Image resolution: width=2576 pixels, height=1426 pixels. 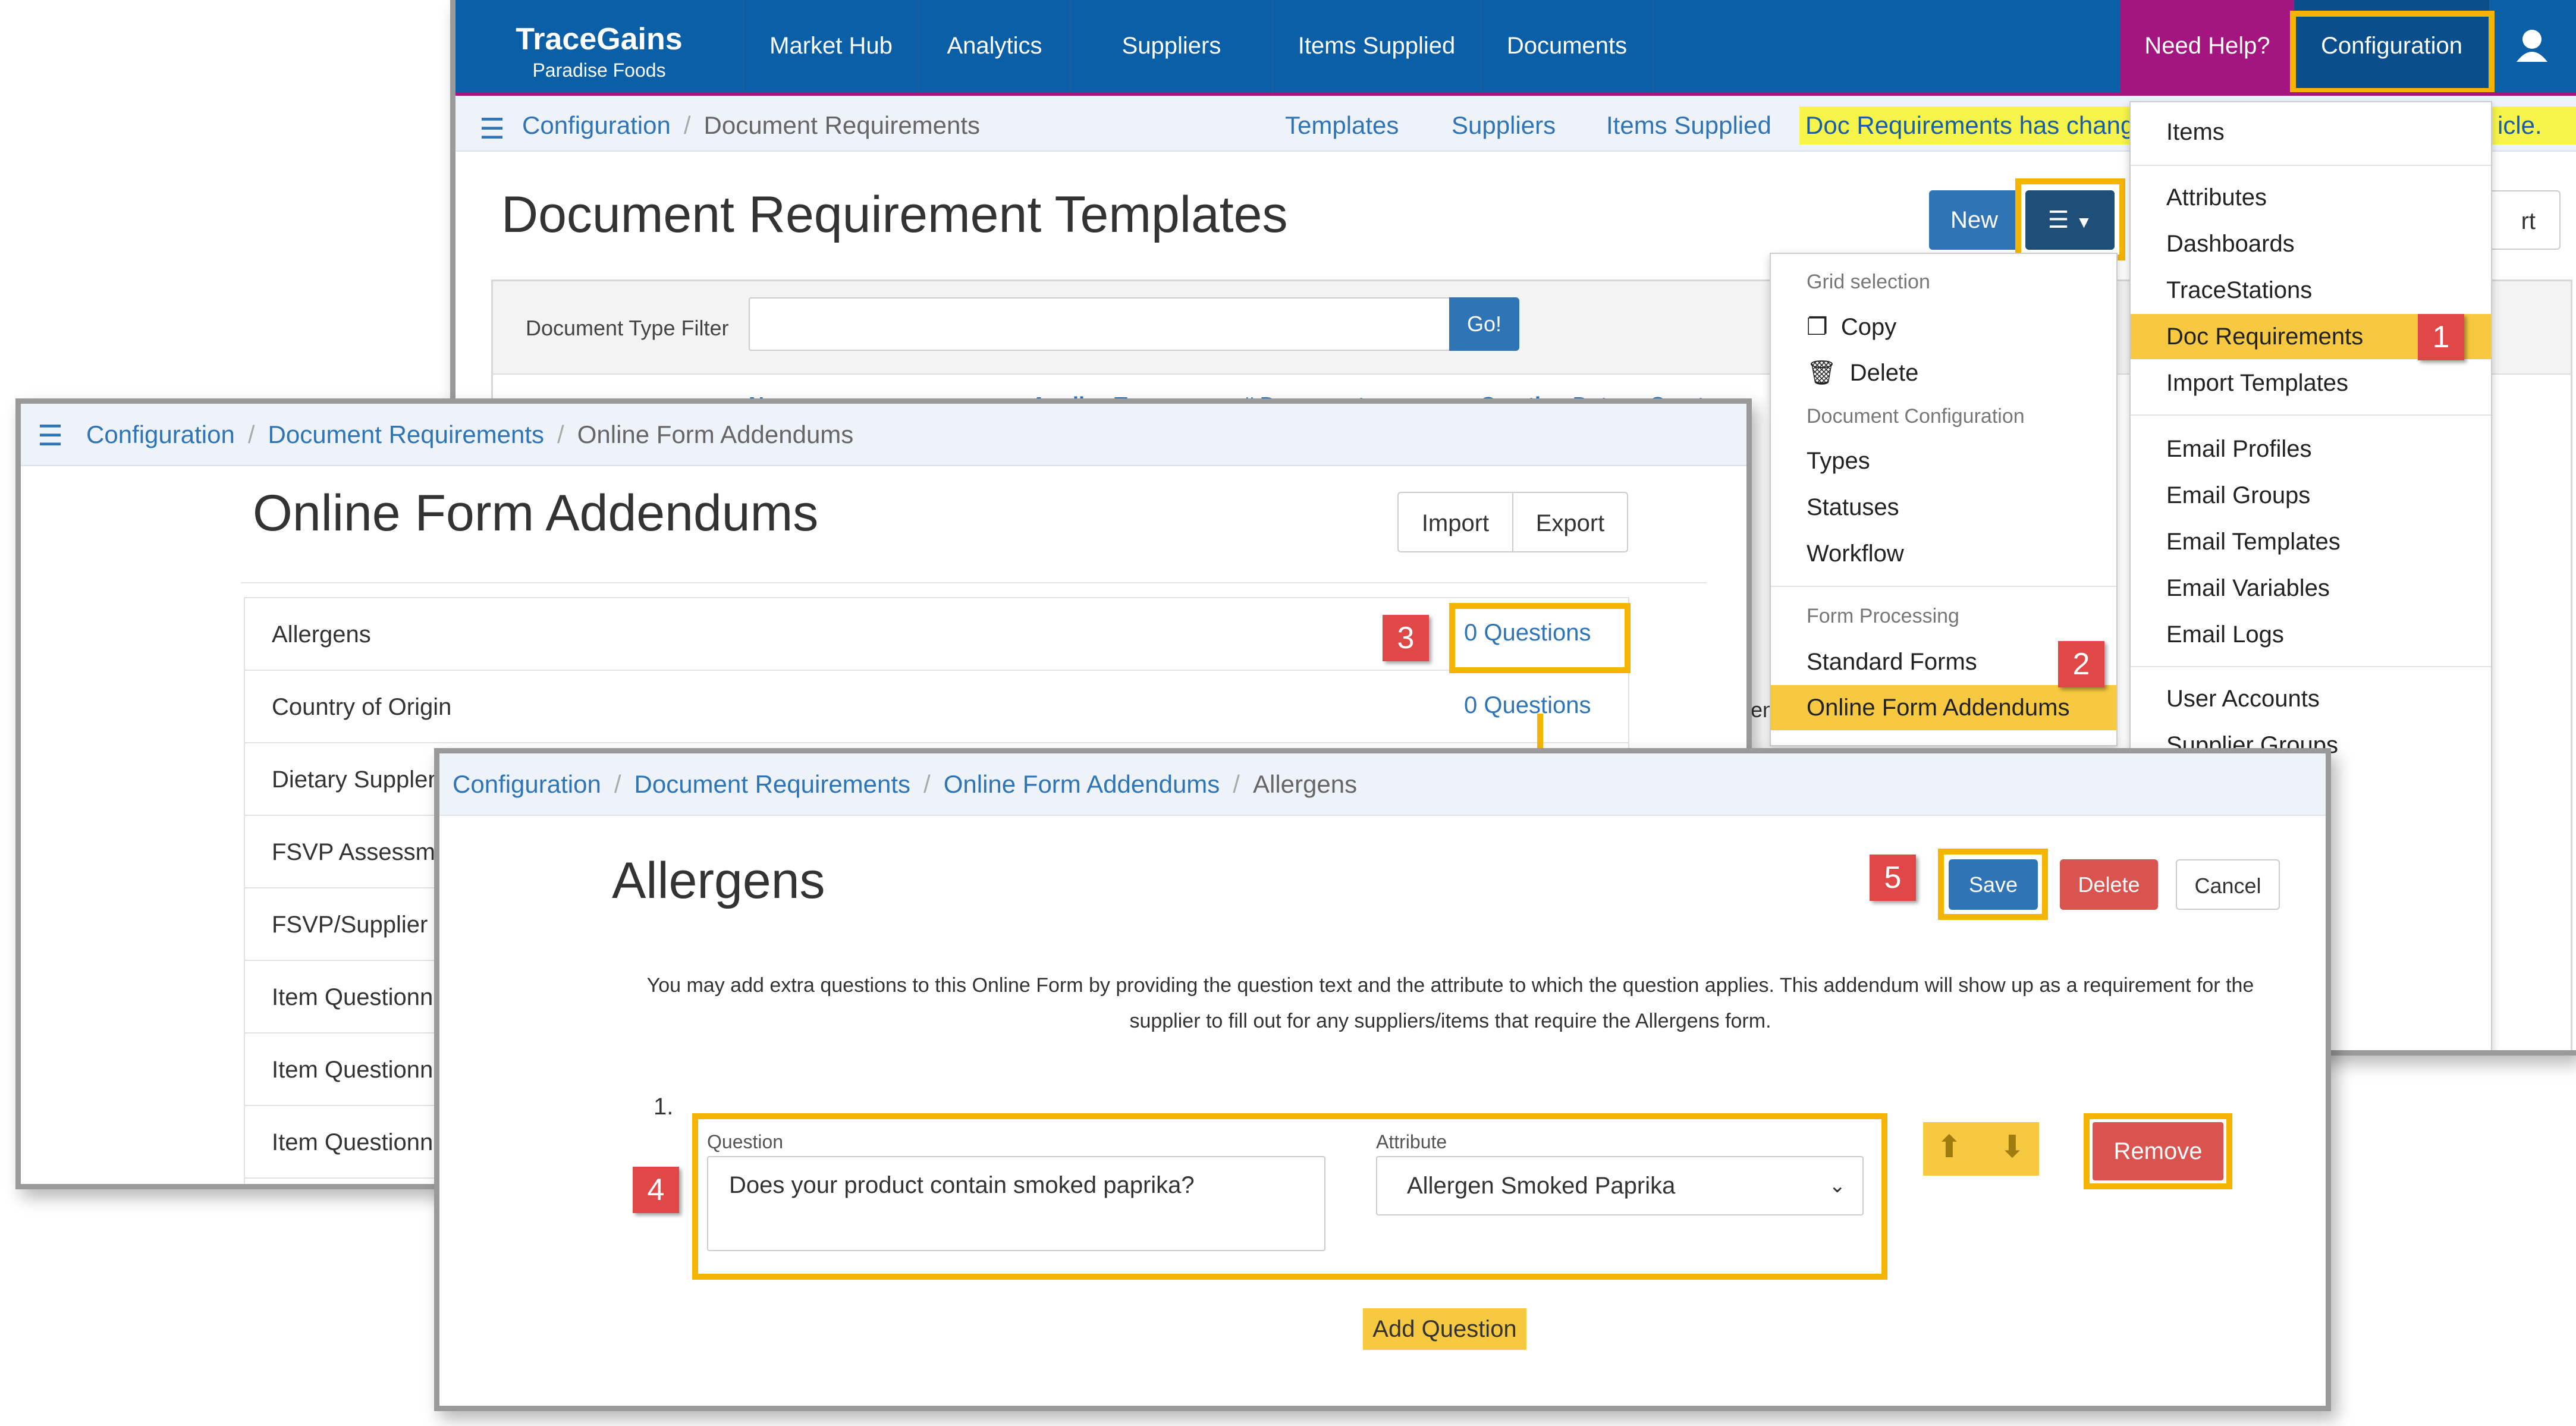 What do you see at coordinates (974, 582) in the screenshot?
I see `title-divider` at bounding box center [974, 582].